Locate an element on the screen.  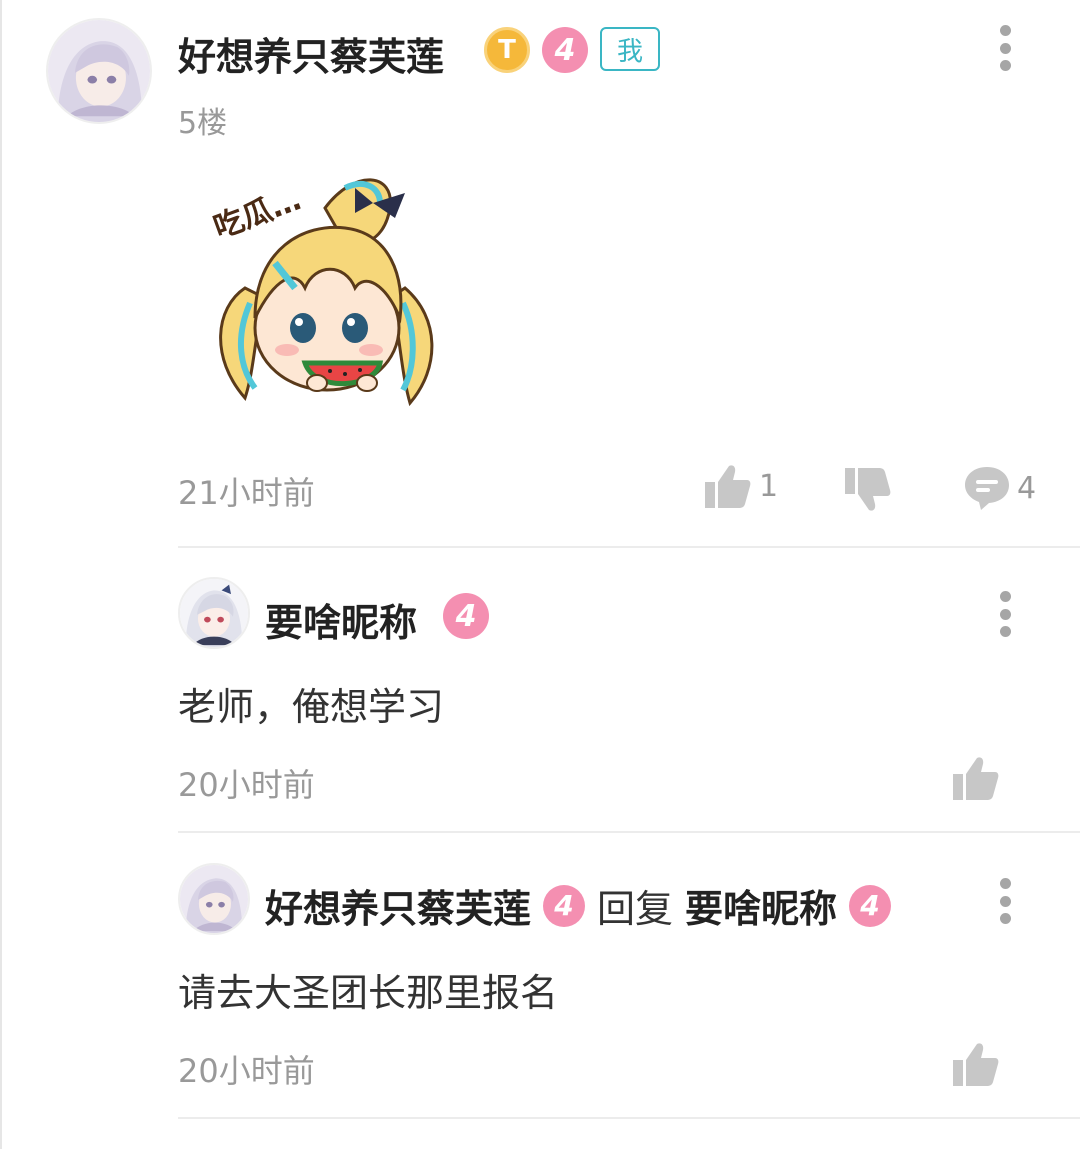
dislike-button is located at coordinates (867, 490).